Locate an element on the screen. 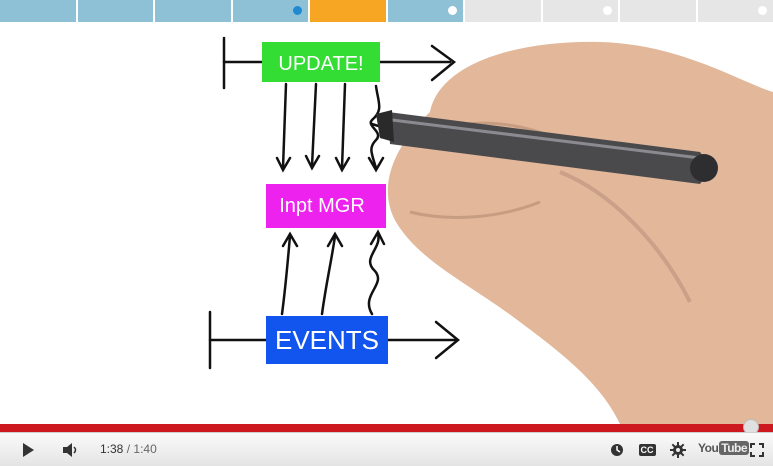 This screenshot has width=773, height=466. volume-icon is located at coordinates (70, 450).